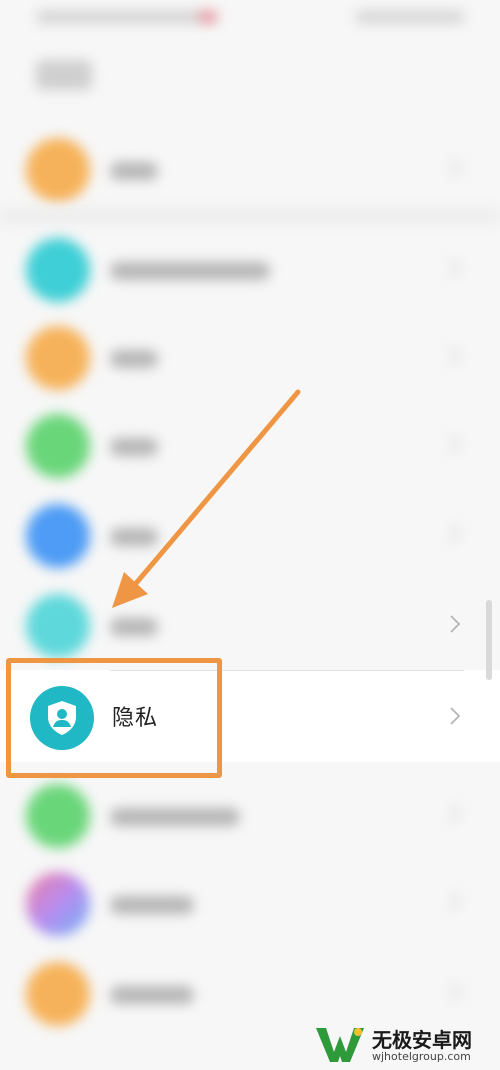  I want to click on watermark-title: 无极安卓网, so click(422, 1040).